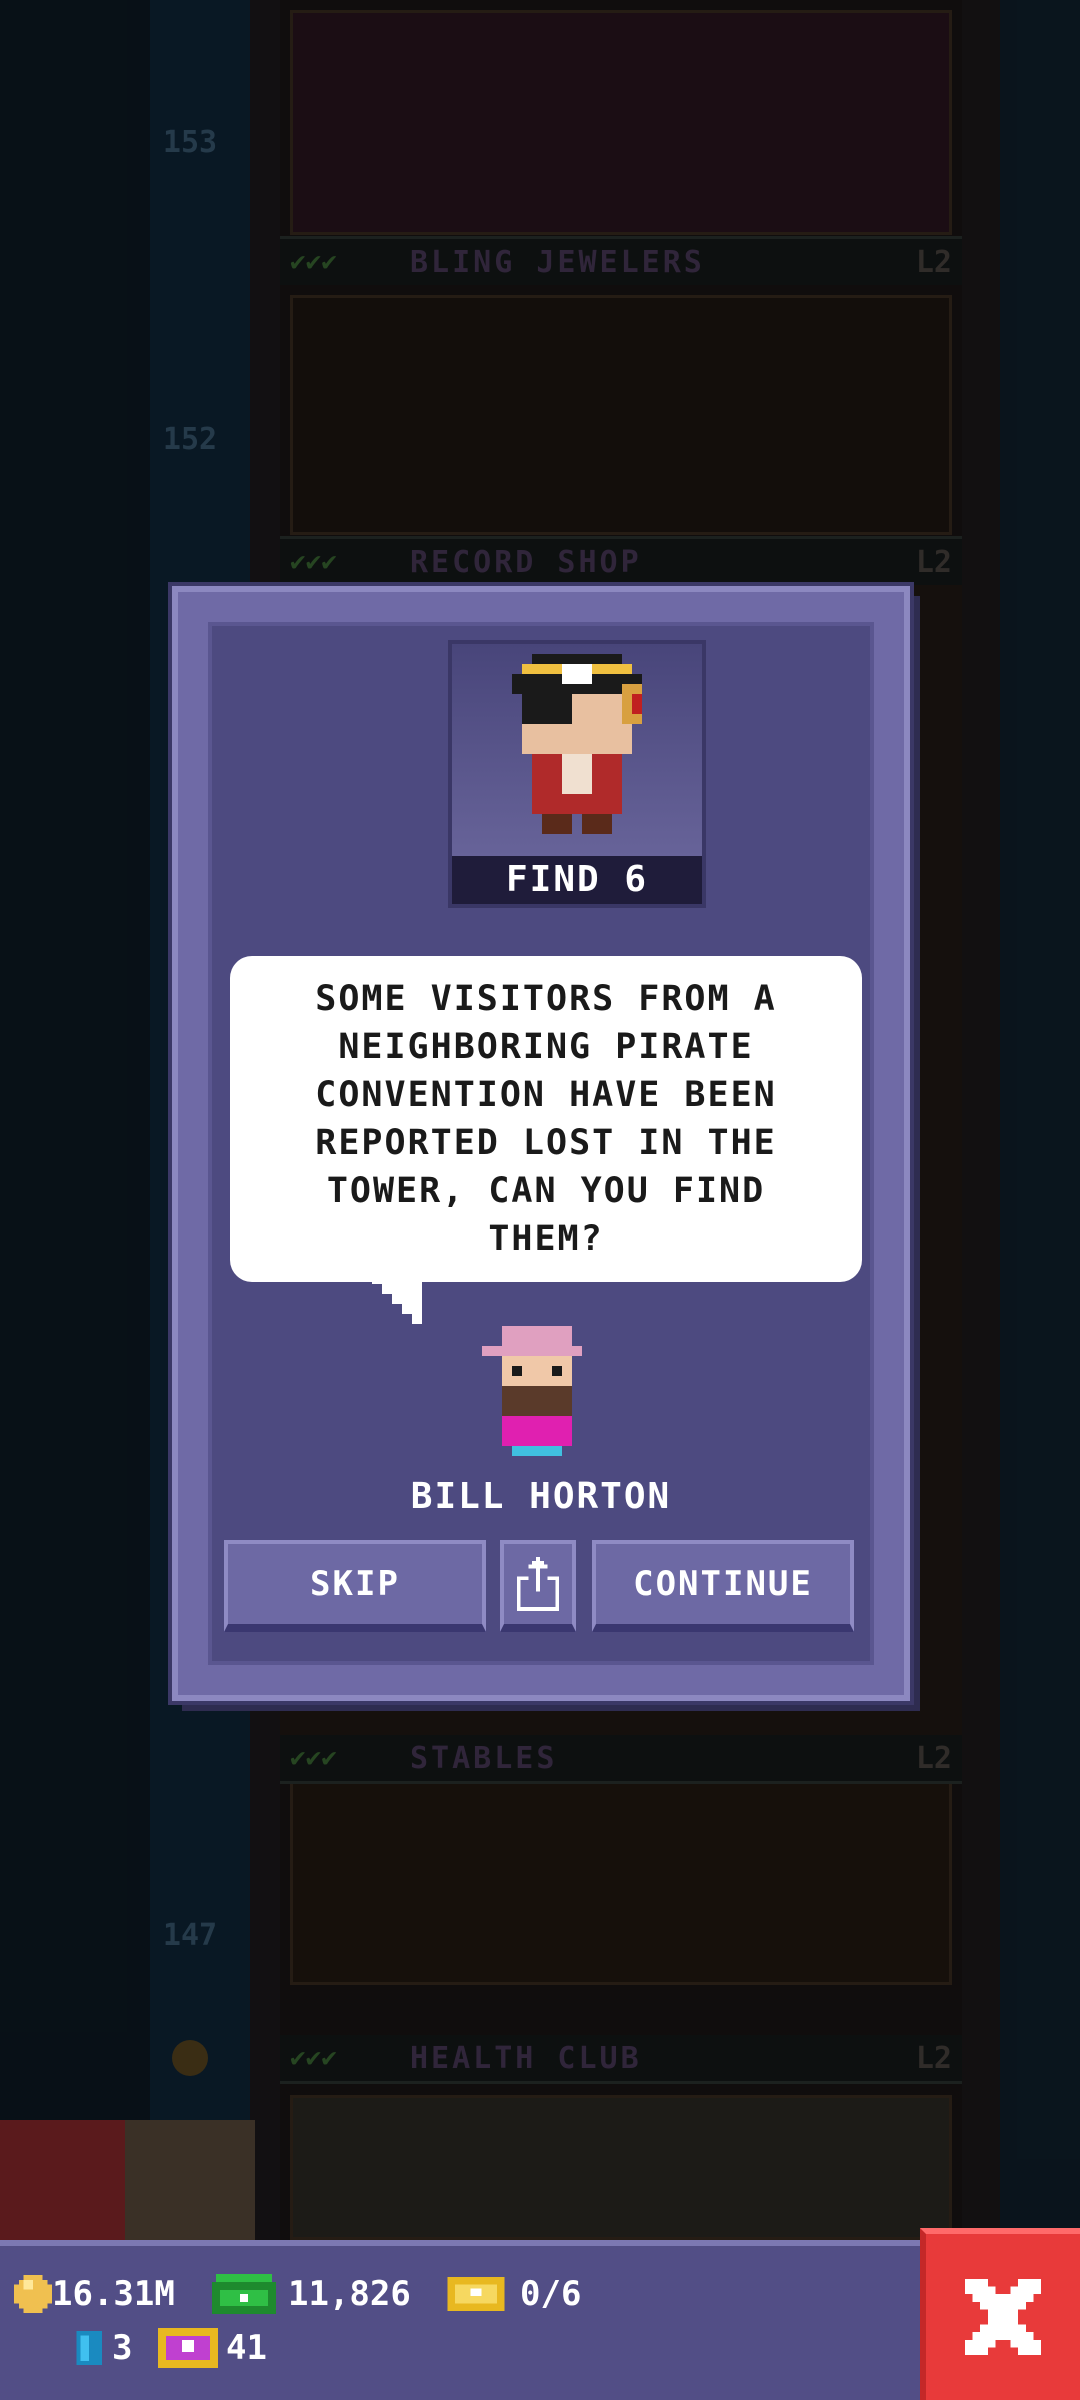  Describe the element at coordinates (244, 2294) in the screenshot. I see `bux-icon` at that location.